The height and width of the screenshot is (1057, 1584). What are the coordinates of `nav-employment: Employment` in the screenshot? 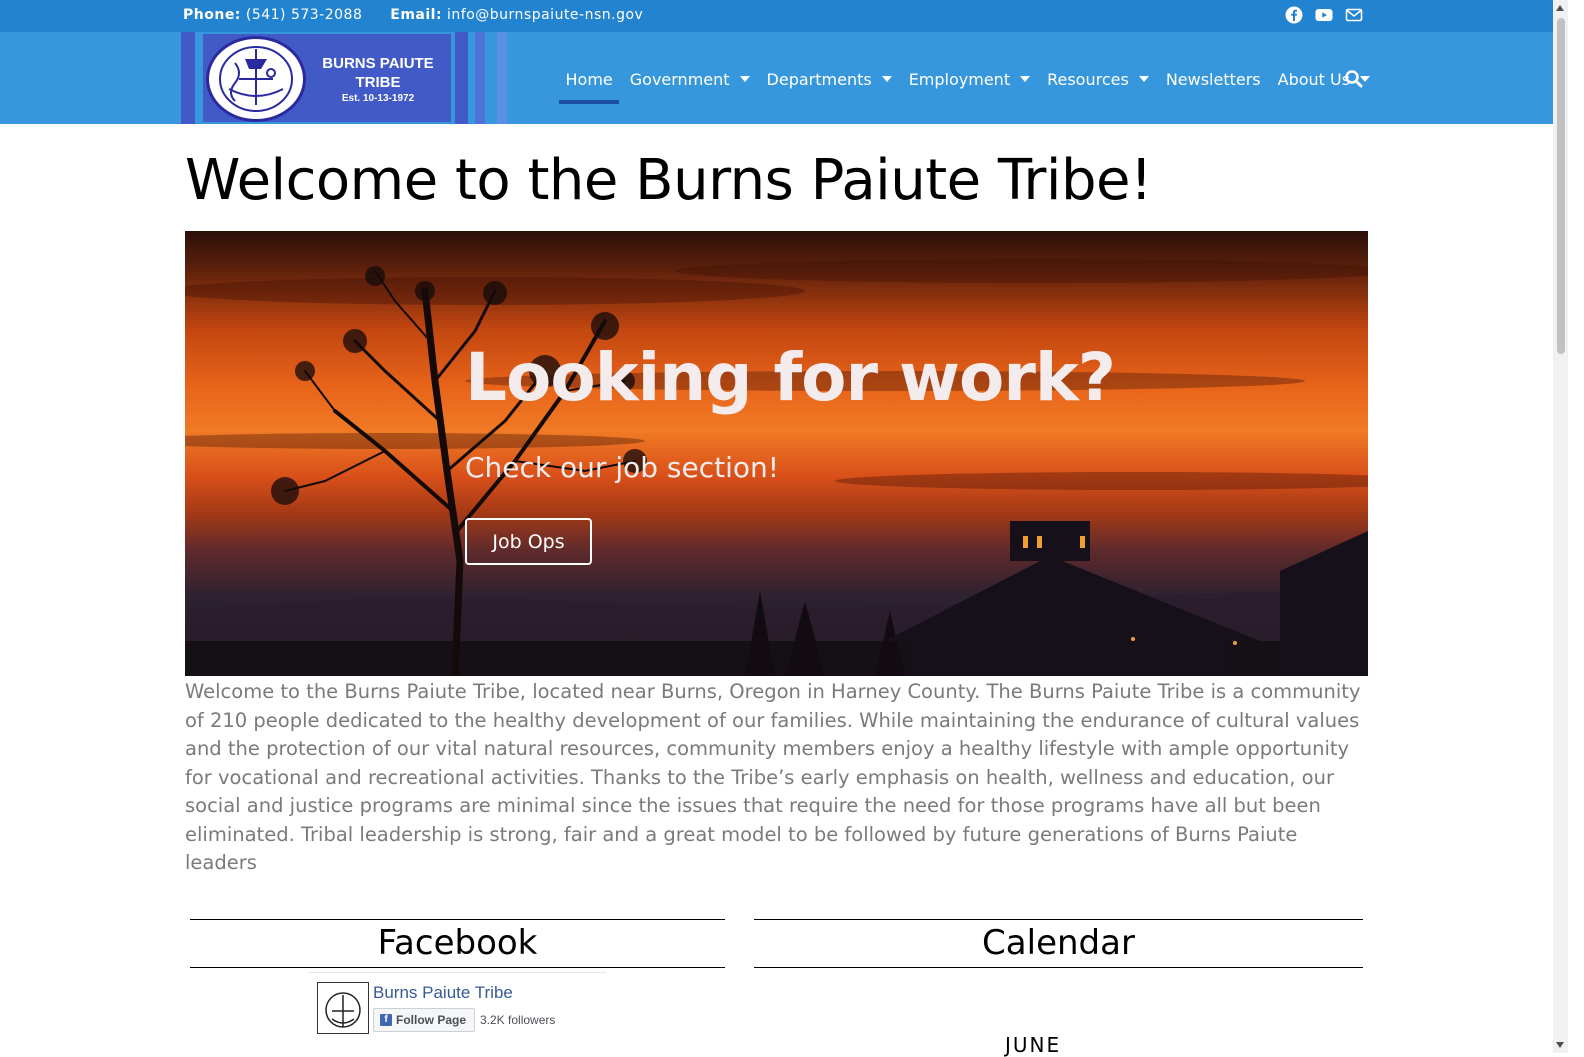 It's located at (969, 79).